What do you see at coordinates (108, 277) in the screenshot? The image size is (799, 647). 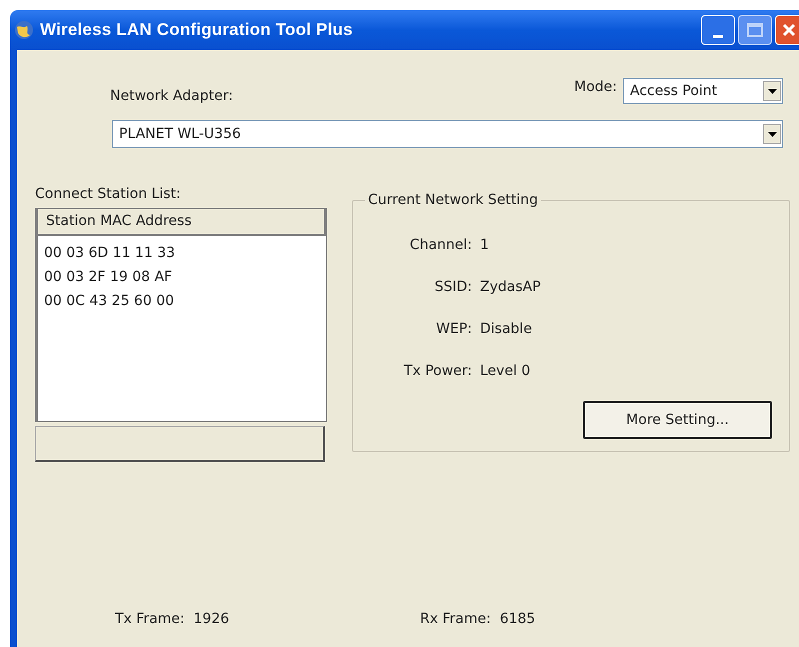 I see `list-item: 00 03 2F 19 08 AF` at bounding box center [108, 277].